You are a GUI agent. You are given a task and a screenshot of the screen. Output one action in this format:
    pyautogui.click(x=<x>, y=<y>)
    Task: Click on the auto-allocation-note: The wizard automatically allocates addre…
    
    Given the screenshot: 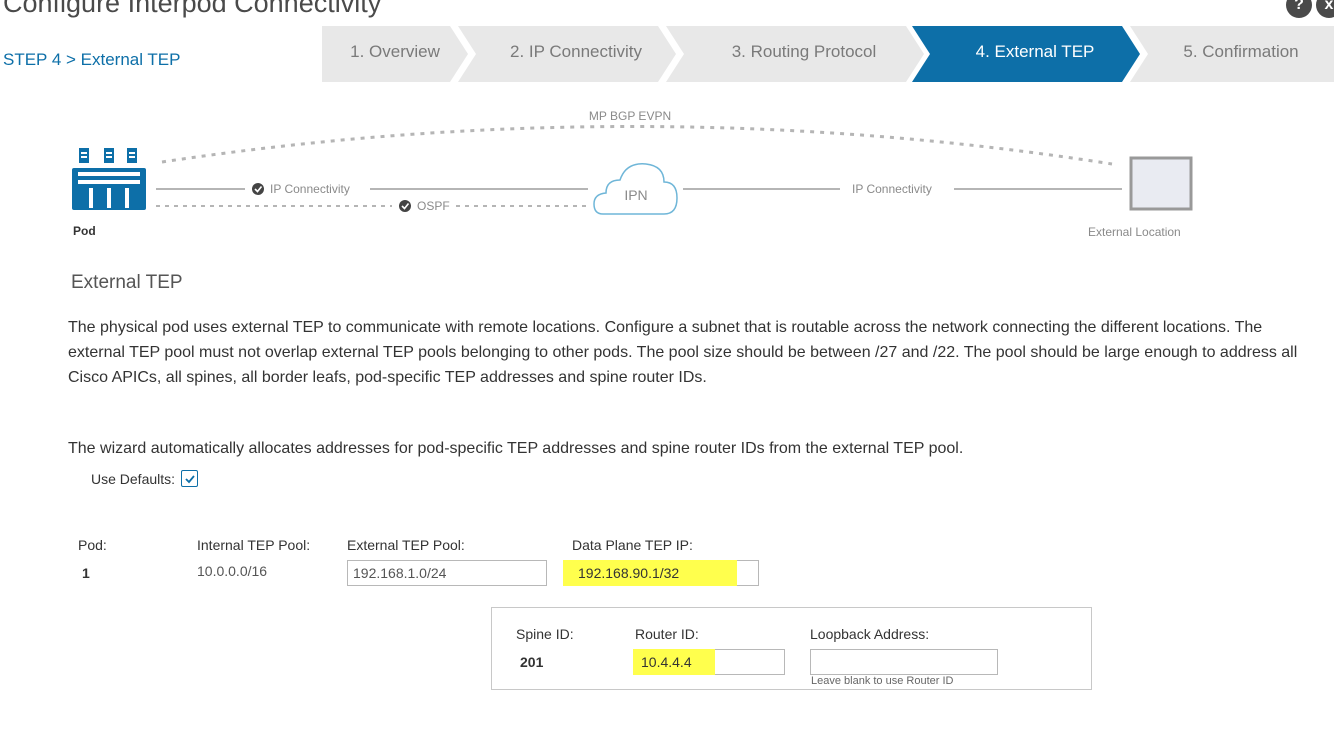 What is the action you would take?
    pyautogui.click(x=516, y=448)
    